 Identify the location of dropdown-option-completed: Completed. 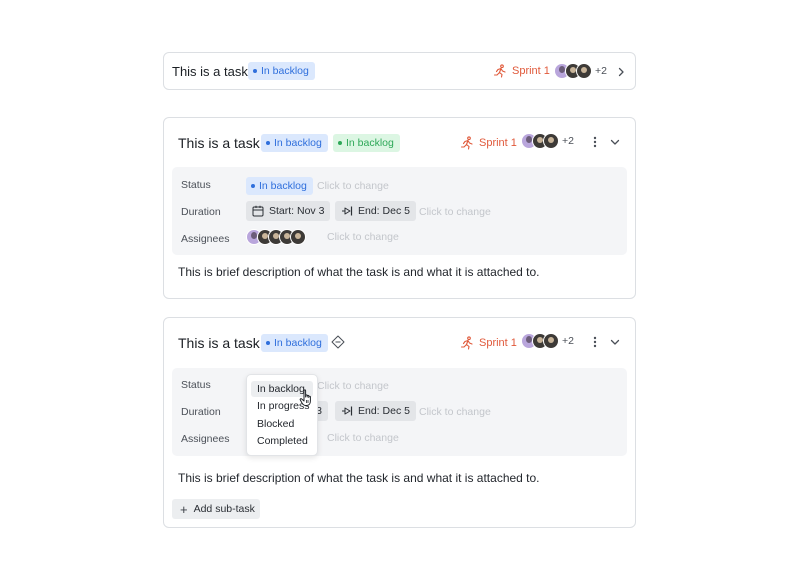
(279, 441).